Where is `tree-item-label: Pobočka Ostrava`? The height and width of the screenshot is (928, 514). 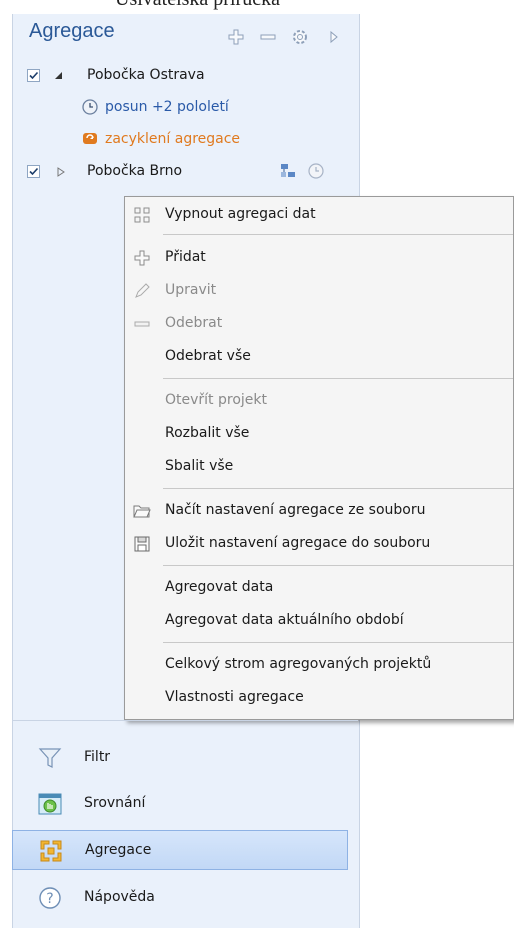
tree-item-label: Pobočka Ostrava is located at coordinates (146, 75).